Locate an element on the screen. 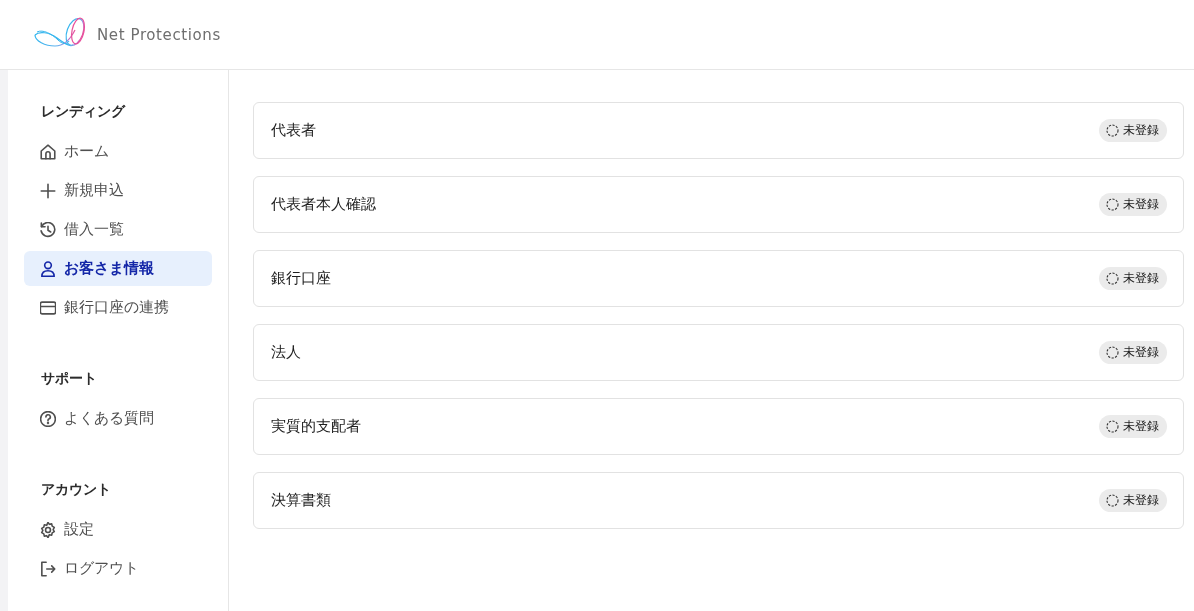 The image size is (1194, 611). user-icon is located at coordinates (48, 268).